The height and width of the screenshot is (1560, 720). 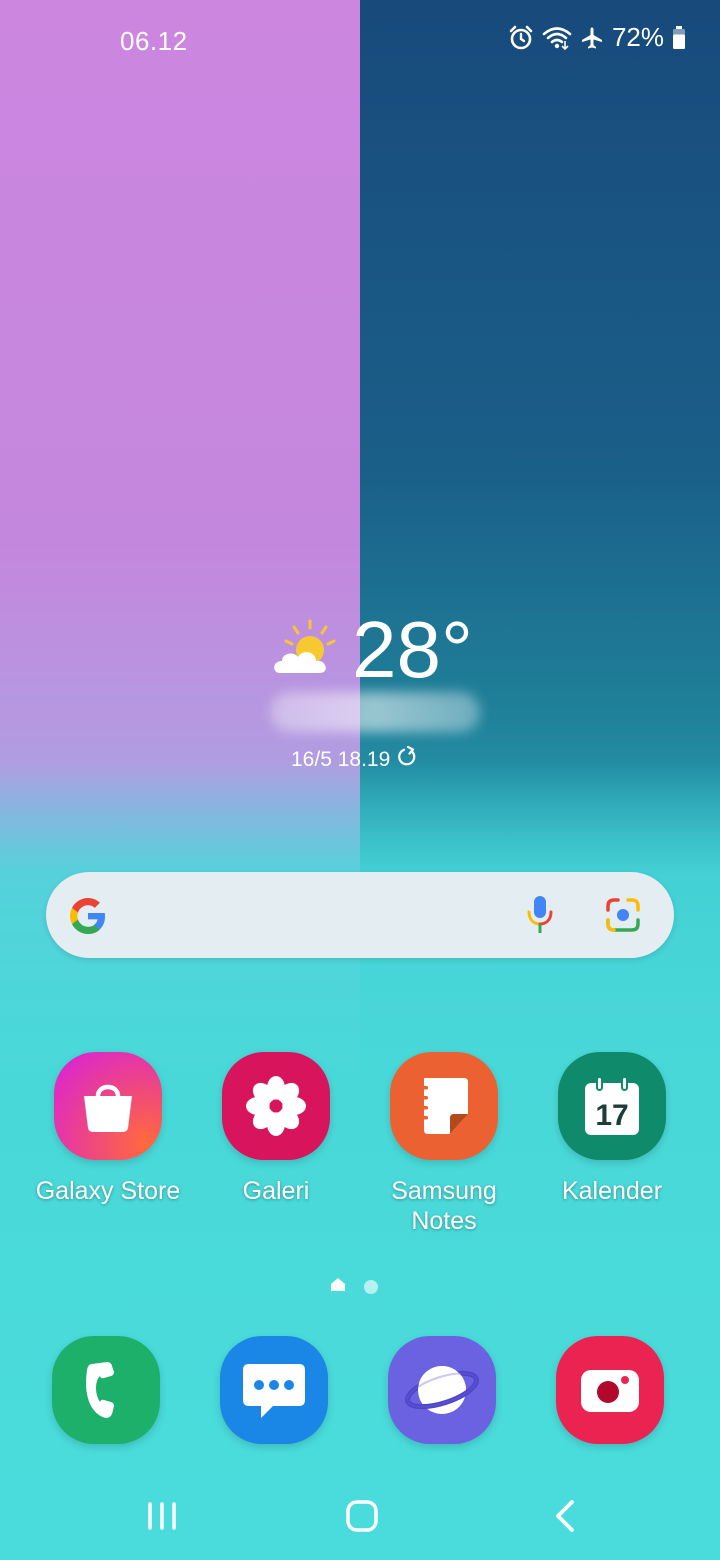 What do you see at coordinates (341, 759) in the screenshot?
I see `weather-updated-time: 16/5 18.19` at bounding box center [341, 759].